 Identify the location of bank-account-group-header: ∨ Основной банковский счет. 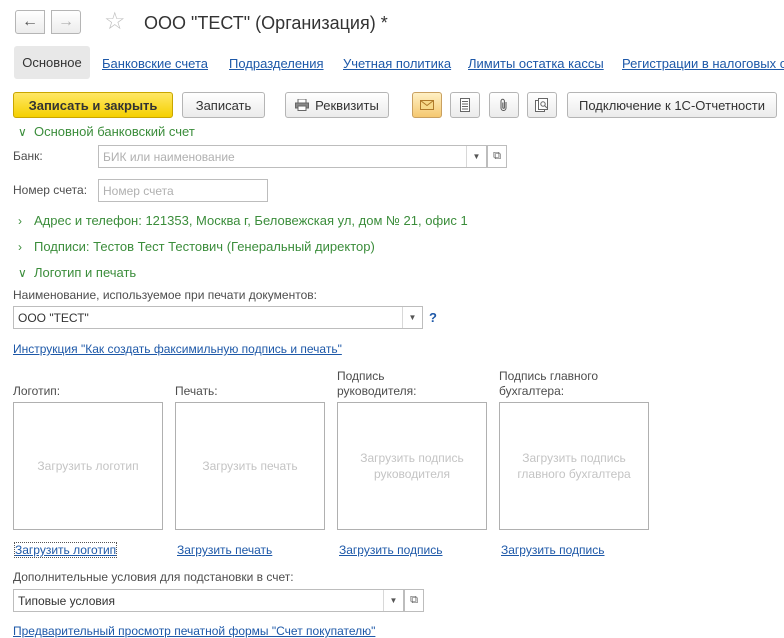
(106, 131).